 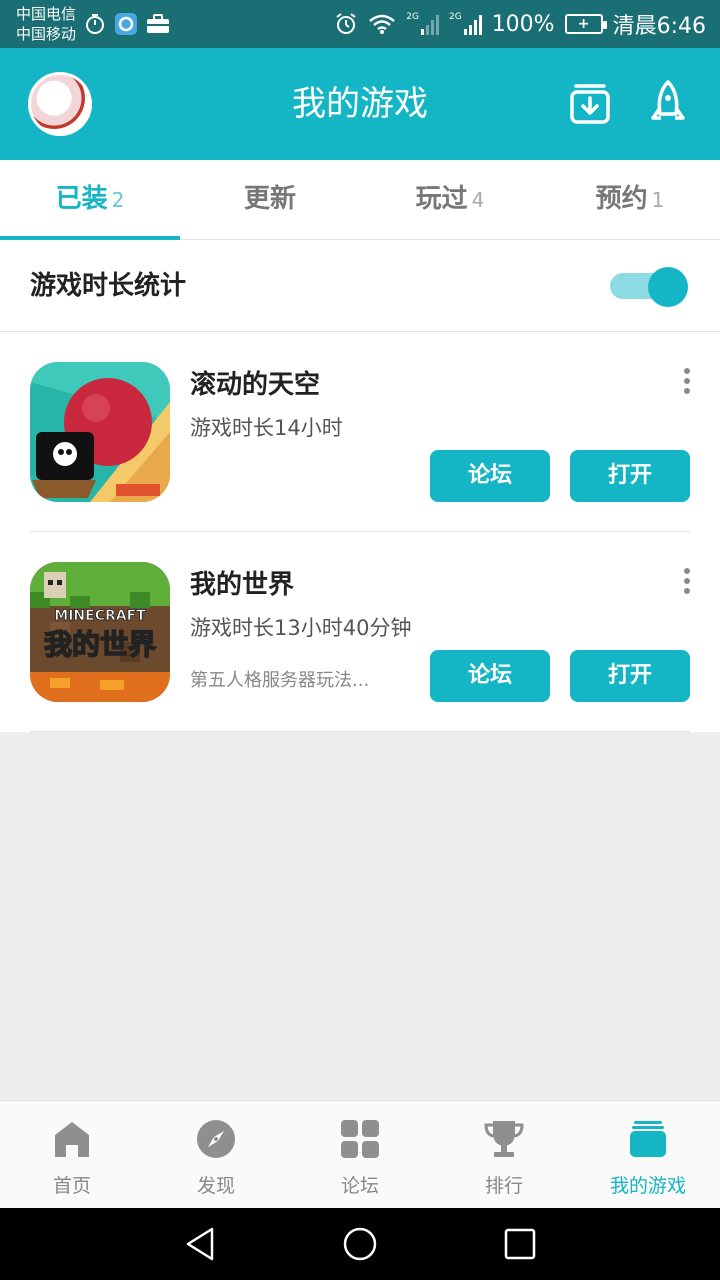 I want to click on nav-label: 发现, so click(x=215, y=1186).